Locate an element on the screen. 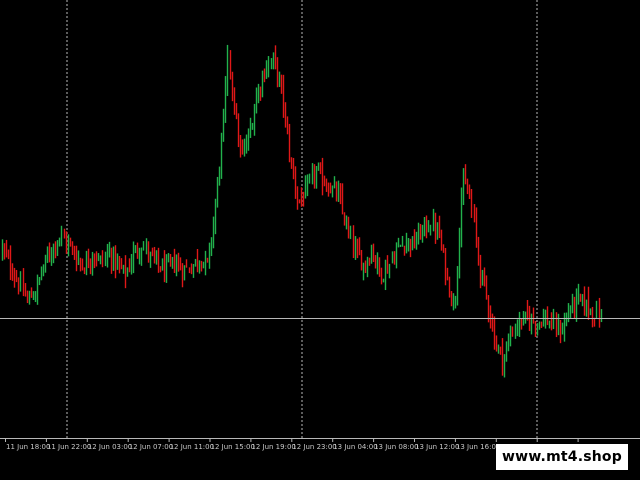  time-tick-label: 12 Jun 23:00 is located at coordinates (314, 447).